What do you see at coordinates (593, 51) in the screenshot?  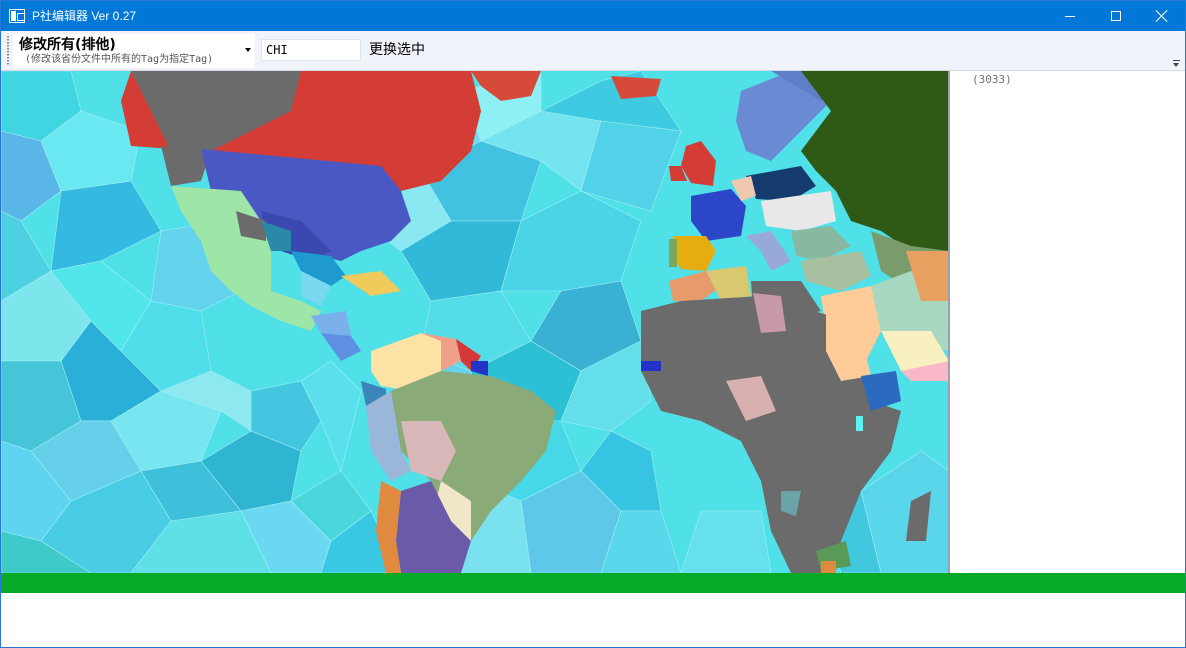 I see `toolbar: 修改所有(排他) (修改该省份文件中所有的Tag为指定Tag) 更换选中` at bounding box center [593, 51].